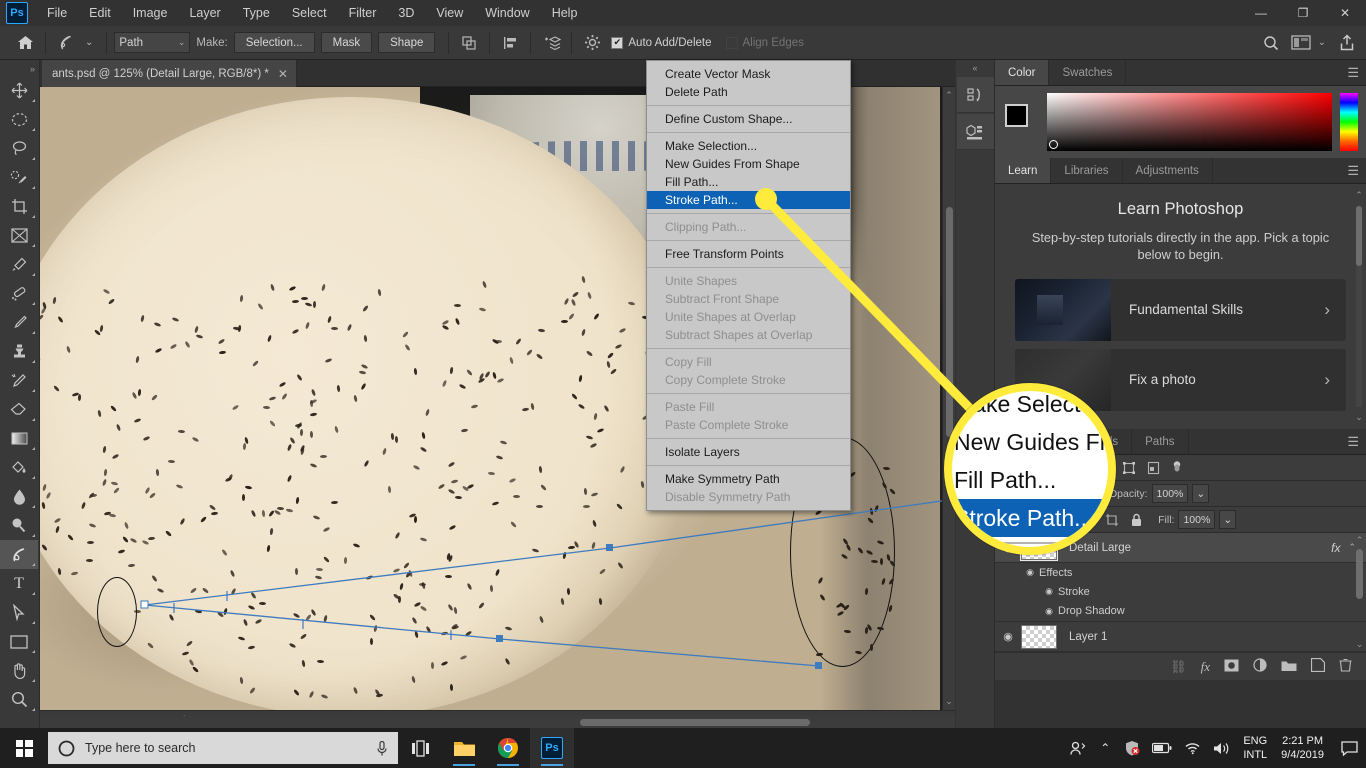 The image size is (1366, 768). What do you see at coordinates (748, 74) in the screenshot?
I see `menu-item-create-vector-mask: Create Vector Mask` at bounding box center [748, 74].